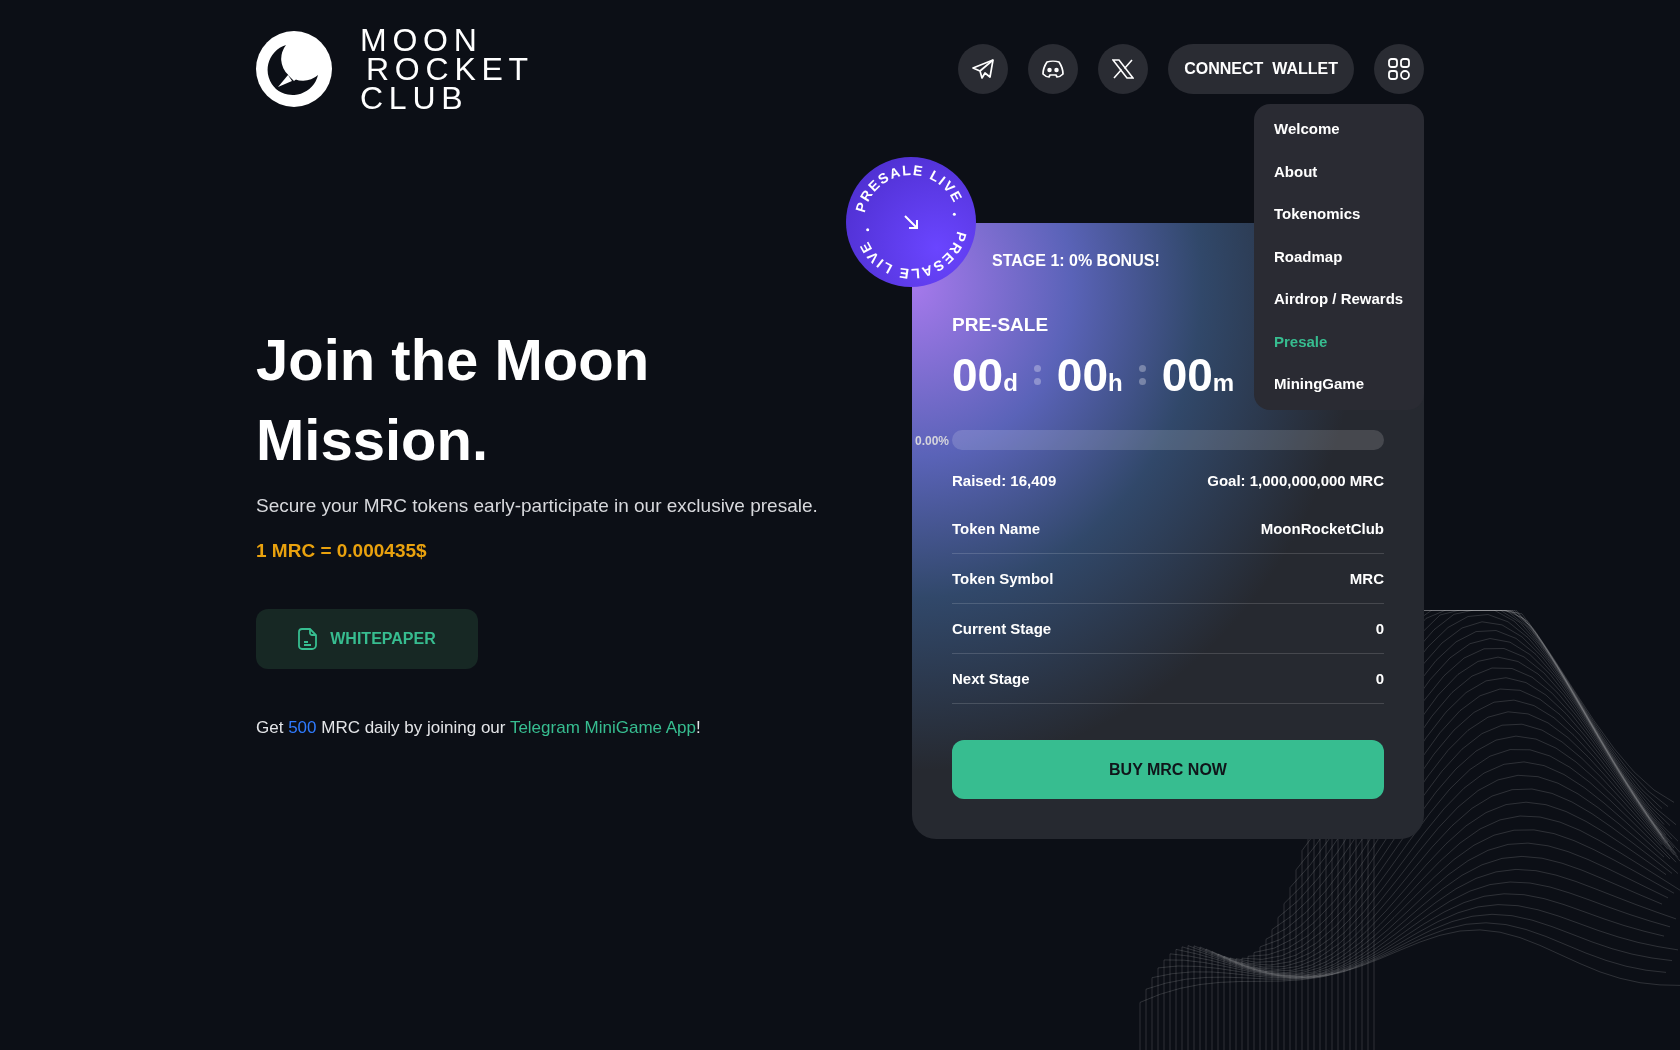 This screenshot has height=1050, width=1680. What do you see at coordinates (1198, 374) in the screenshot?
I see `countdown-value: 00m` at bounding box center [1198, 374].